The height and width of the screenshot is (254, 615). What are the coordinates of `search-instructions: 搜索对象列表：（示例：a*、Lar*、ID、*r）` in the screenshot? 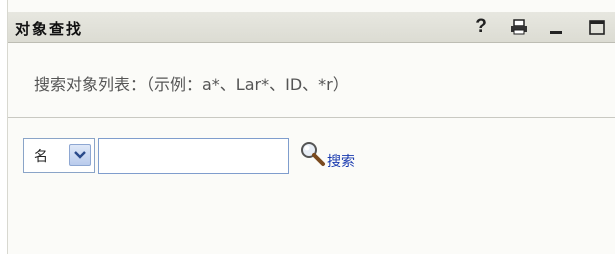 It's located at (191, 84).